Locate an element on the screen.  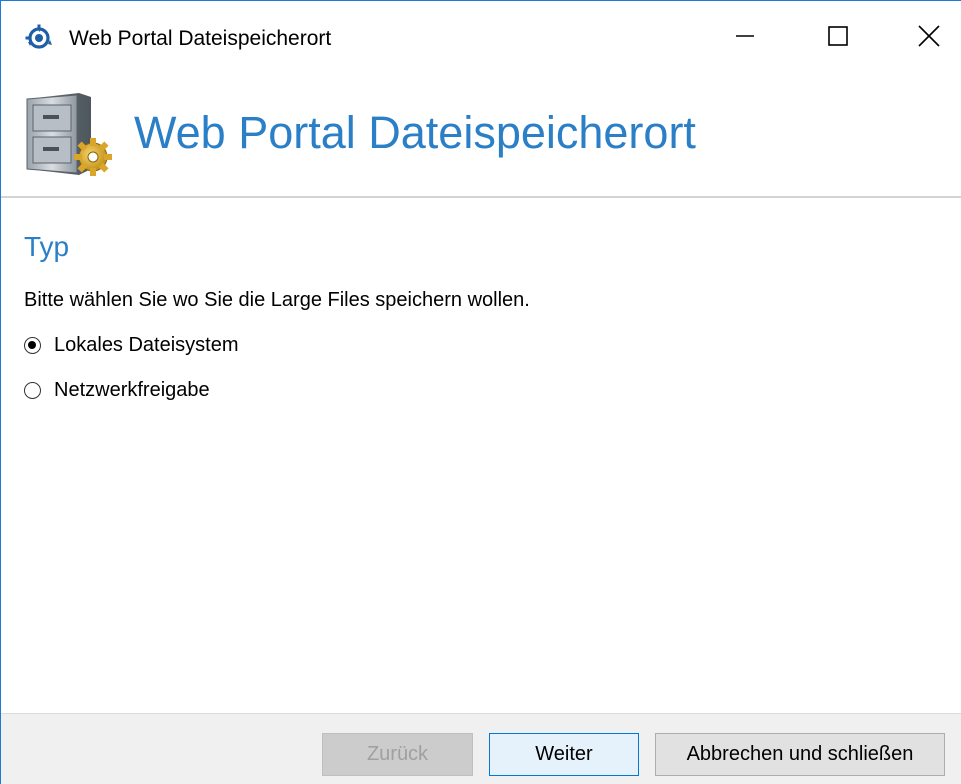
radio-local-filesystem is located at coordinates (32, 345).